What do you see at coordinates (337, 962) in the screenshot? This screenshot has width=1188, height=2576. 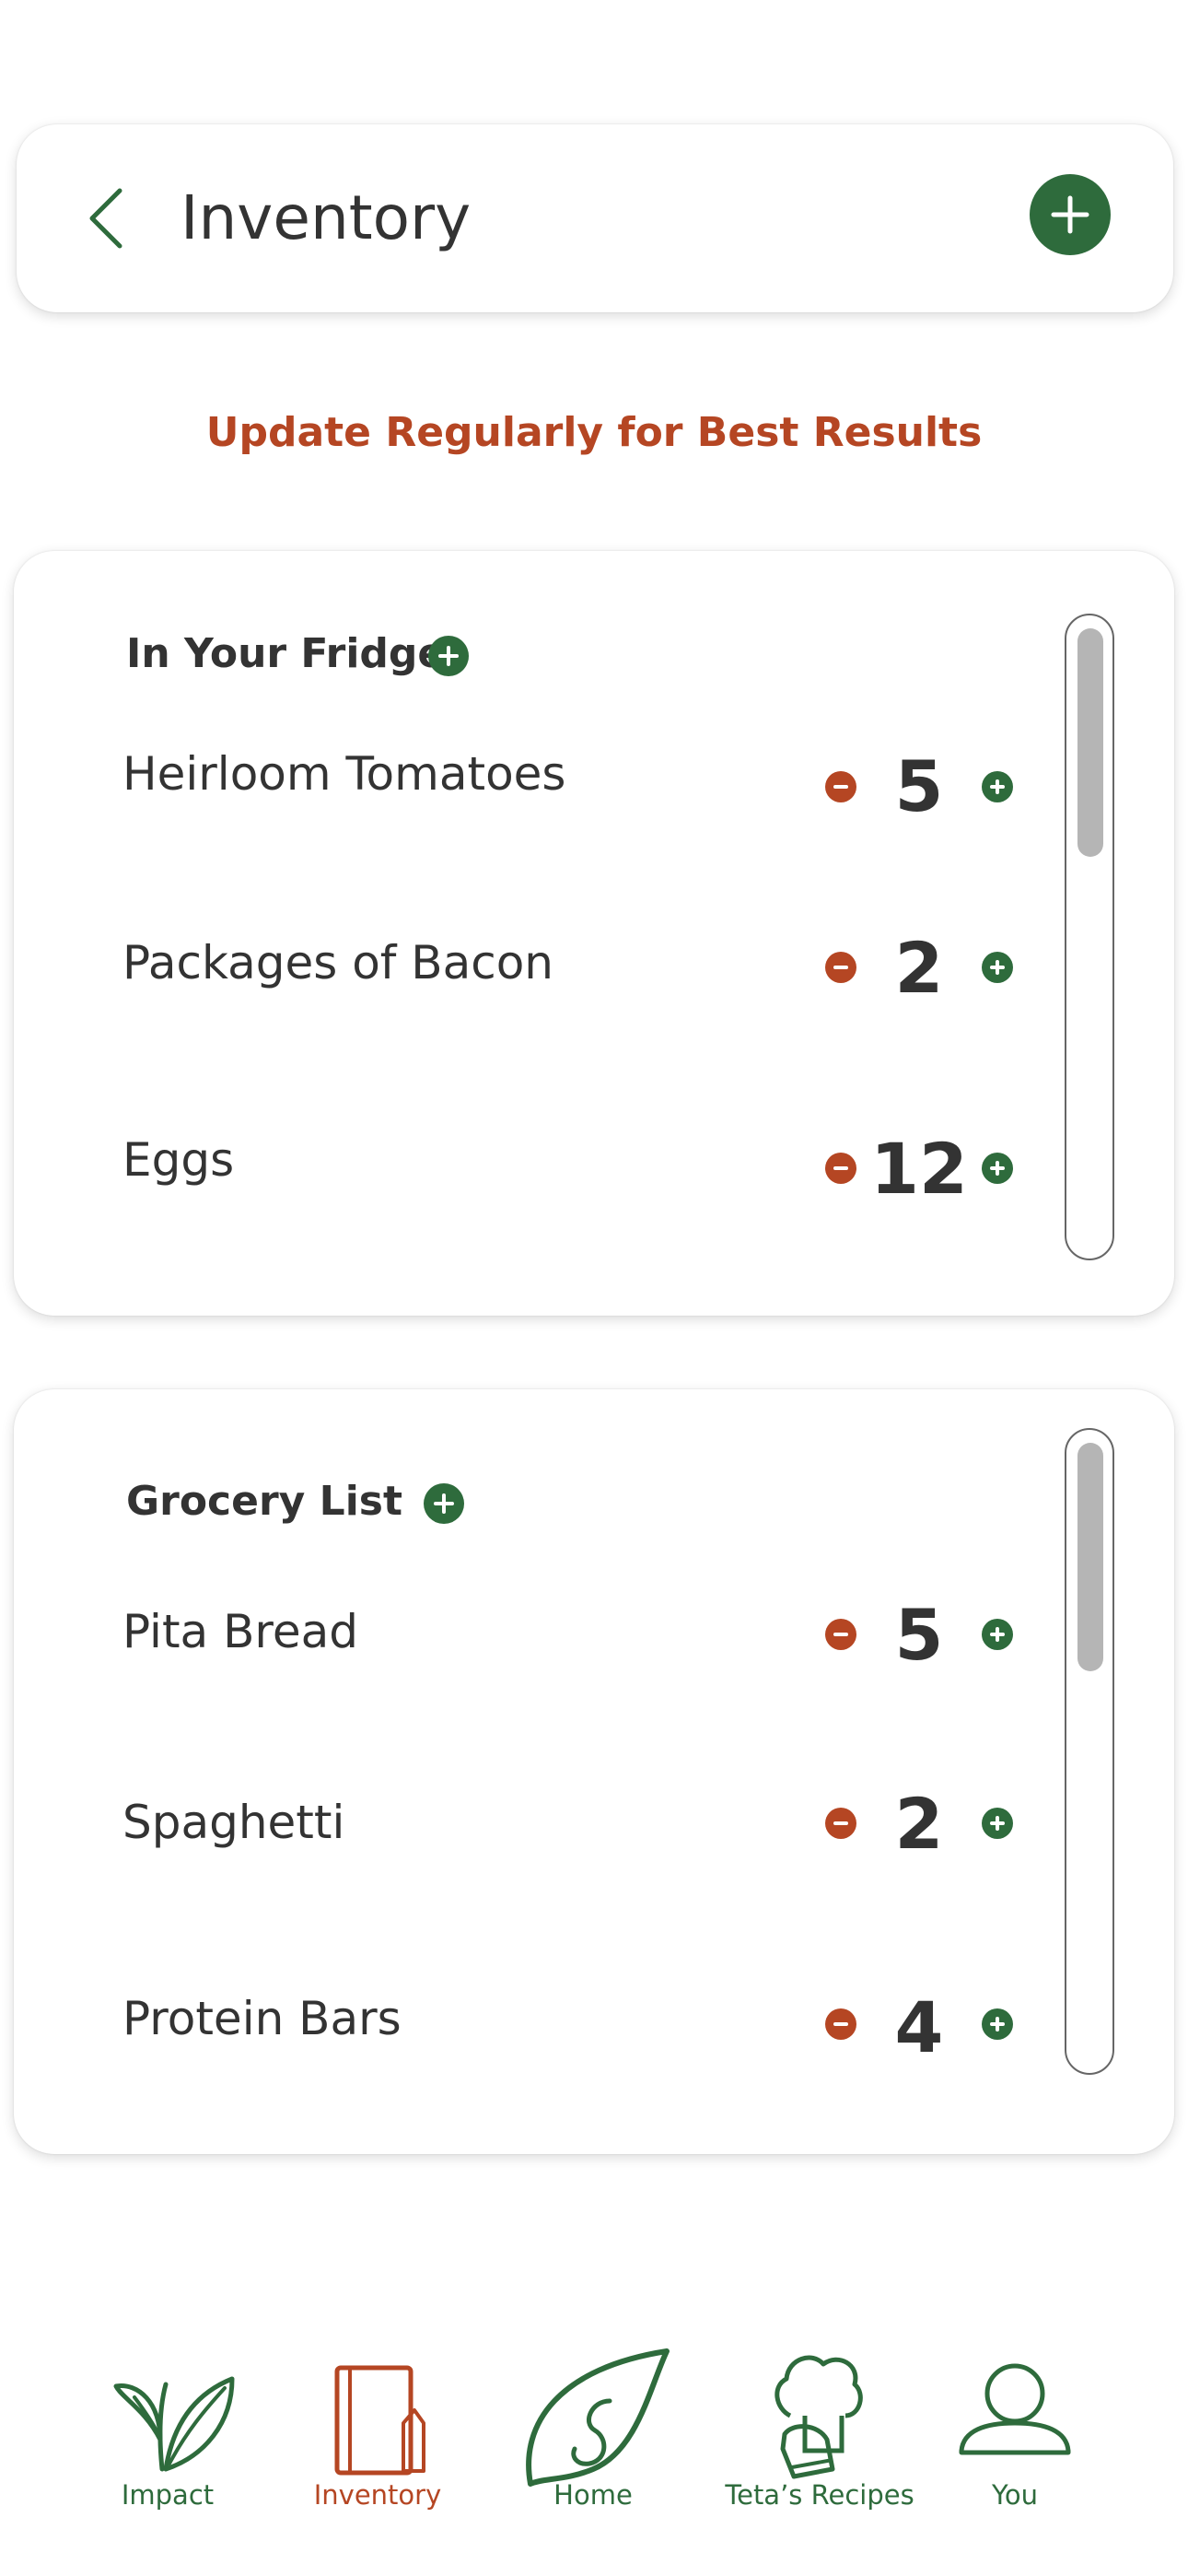 I see `item-name: Packages of Bacon` at bounding box center [337, 962].